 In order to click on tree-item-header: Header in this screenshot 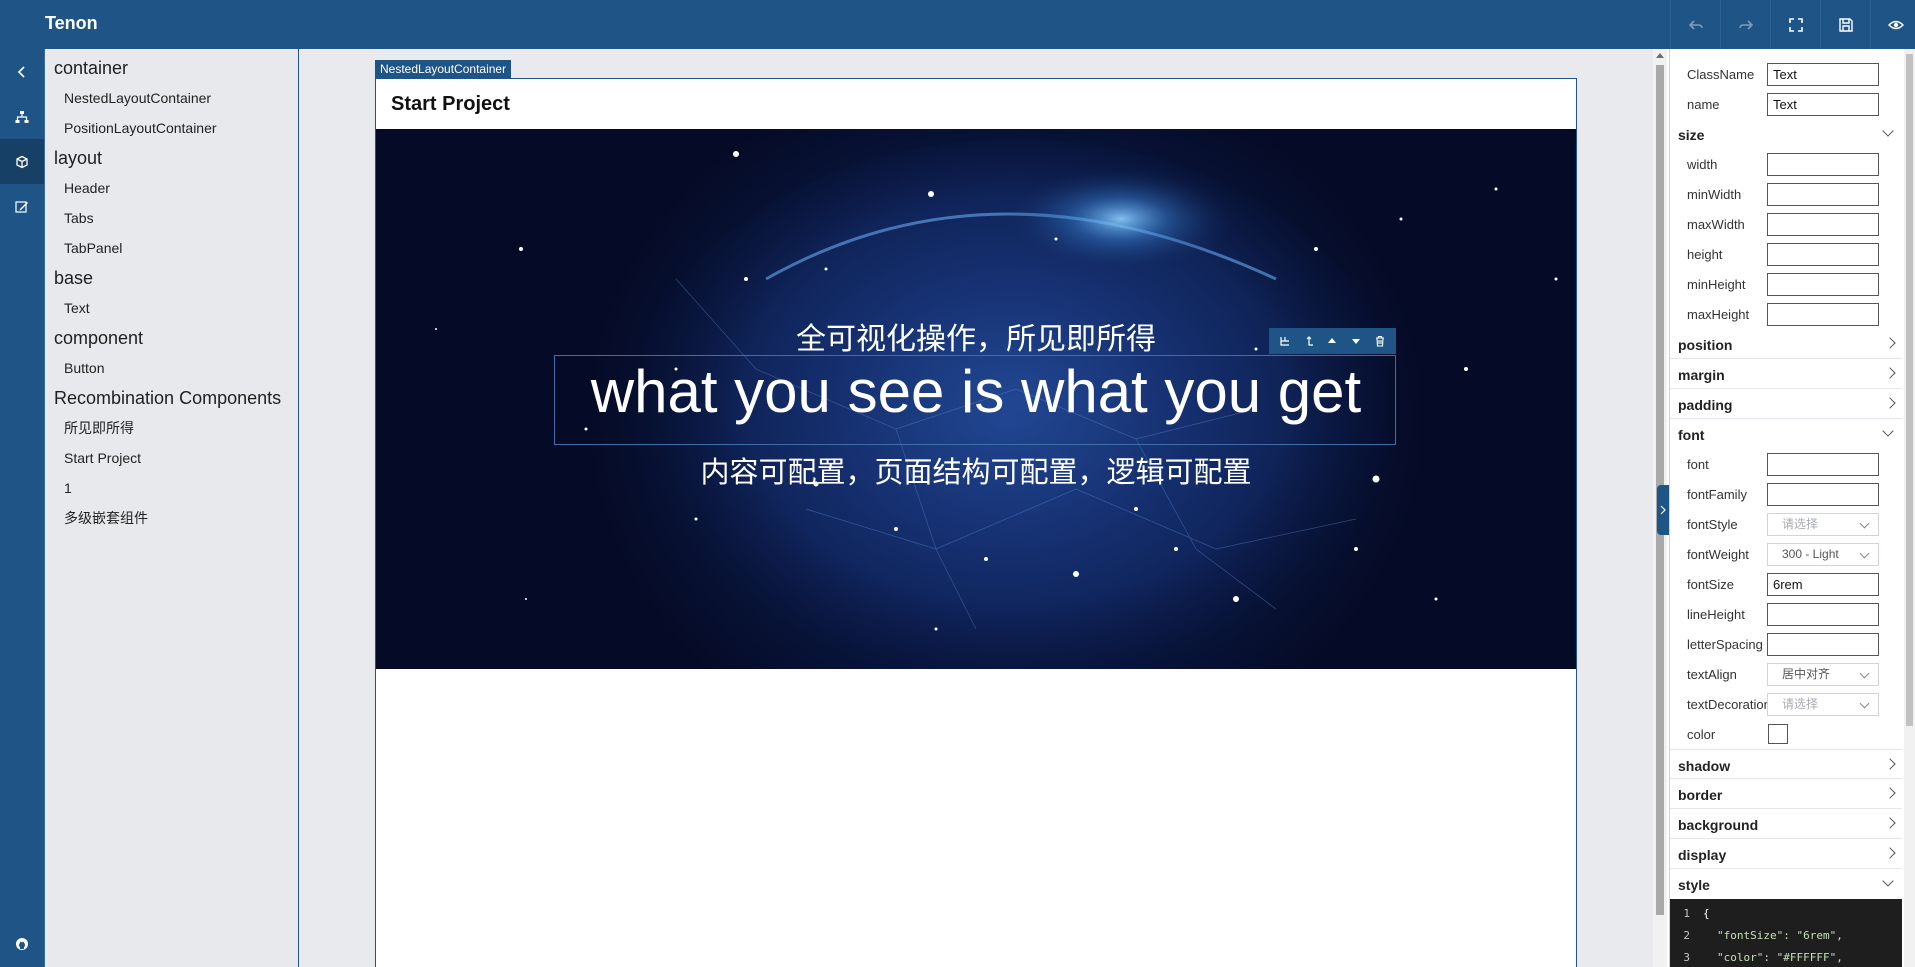, I will do `click(171, 188)`.